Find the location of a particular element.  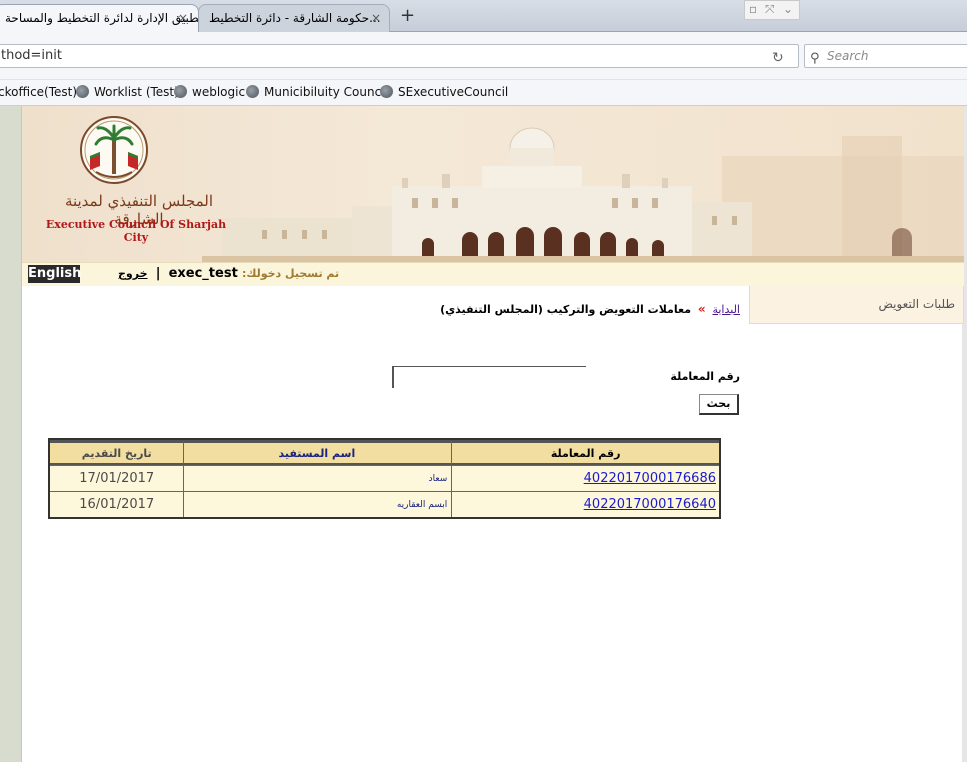

username: exec_test is located at coordinates (203, 273).